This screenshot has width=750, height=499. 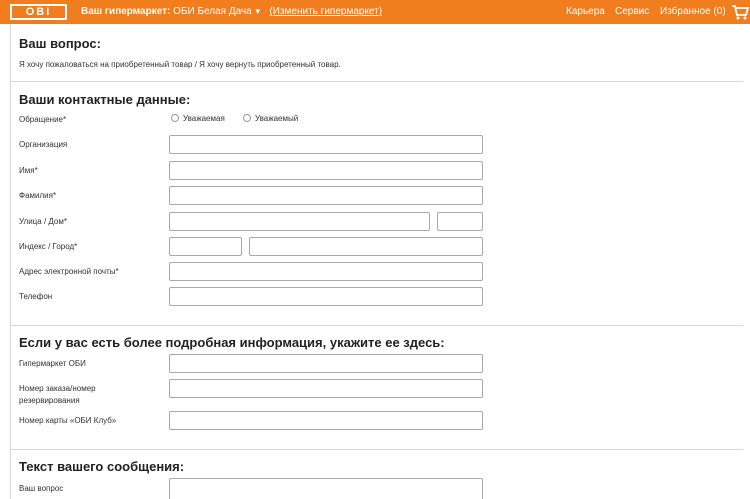 What do you see at coordinates (326, 488) in the screenshot?
I see `question-textarea` at bounding box center [326, 488].